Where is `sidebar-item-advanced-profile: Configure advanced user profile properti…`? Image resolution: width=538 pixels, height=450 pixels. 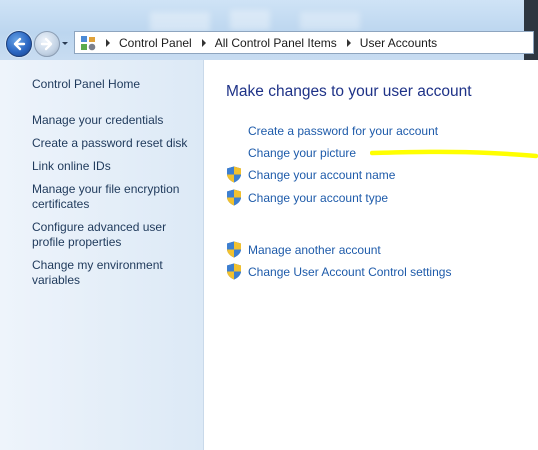 sidebar-item-advanced-profile: Configure advanced user profile properti… is located at coordinates (114, 235).